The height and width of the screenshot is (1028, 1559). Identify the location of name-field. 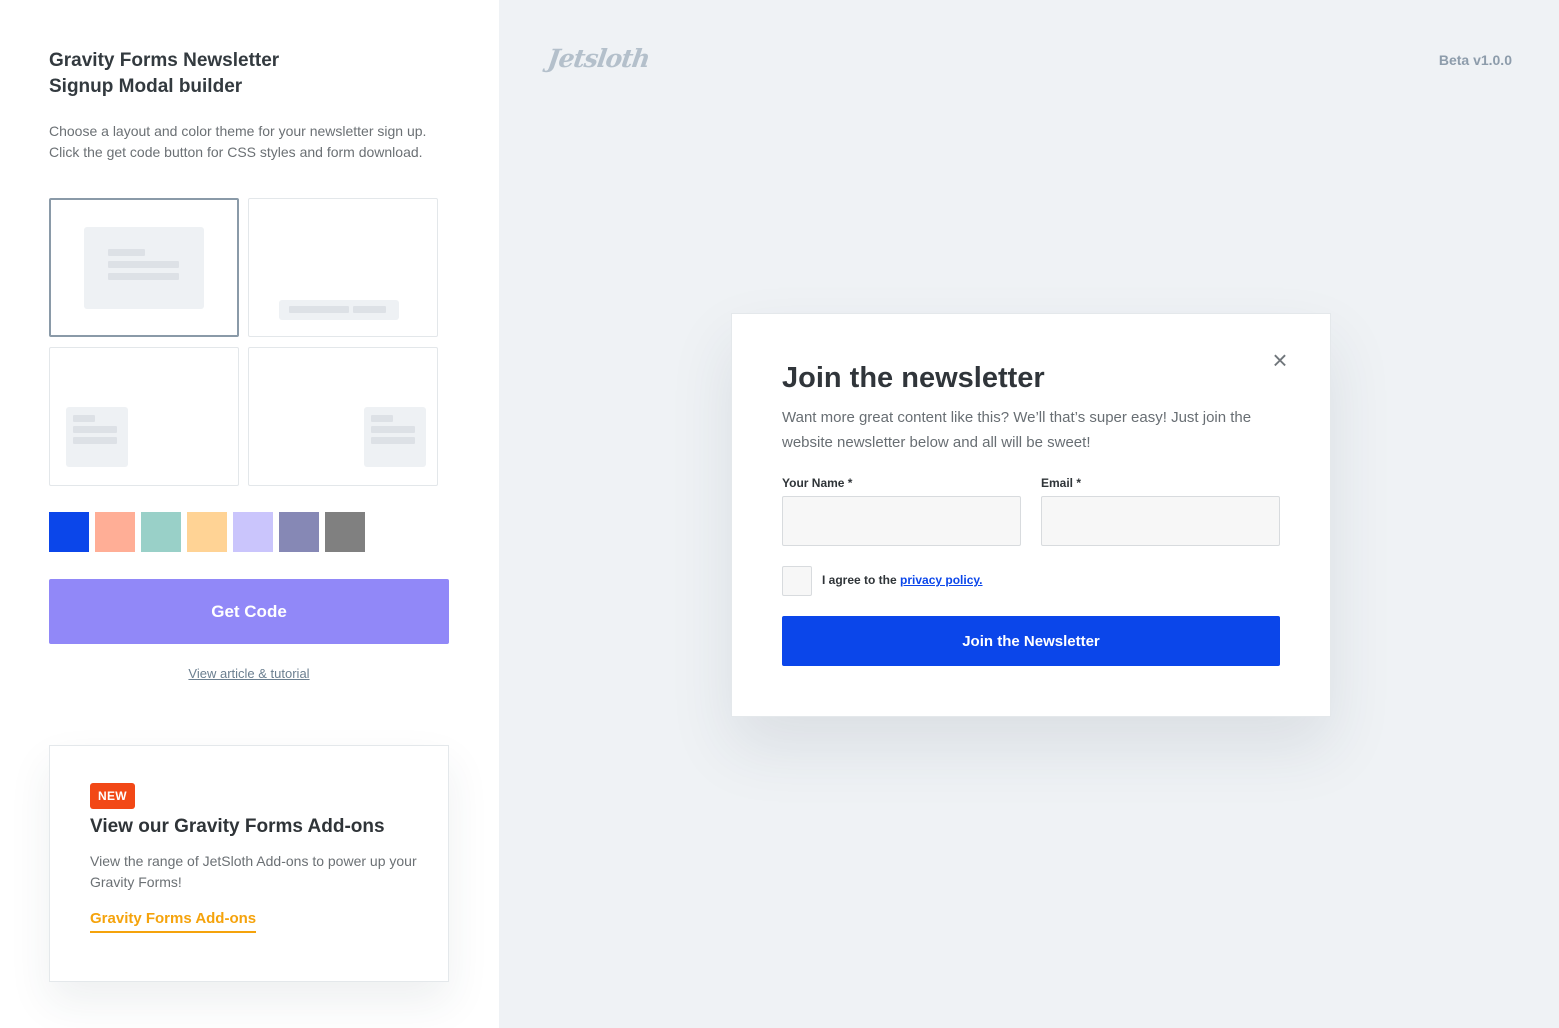
(901, 521).